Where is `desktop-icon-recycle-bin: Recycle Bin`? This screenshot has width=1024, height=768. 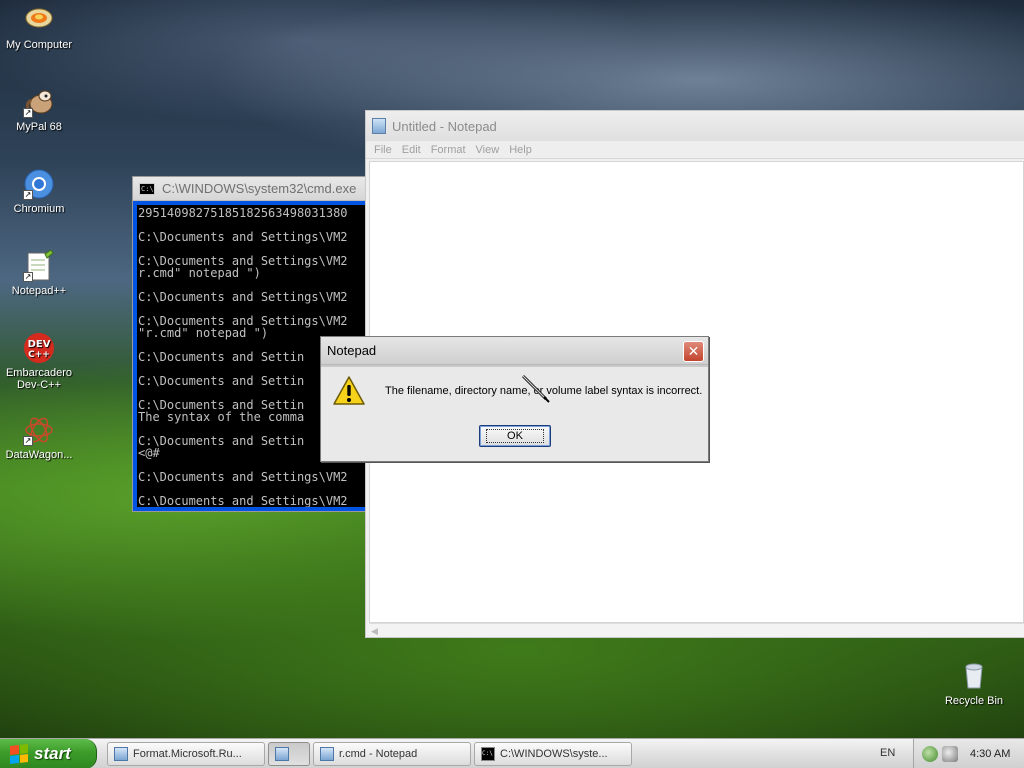 desktop-icon-recycle-bin: Recycle Bin is located at coordinates (974, 683).